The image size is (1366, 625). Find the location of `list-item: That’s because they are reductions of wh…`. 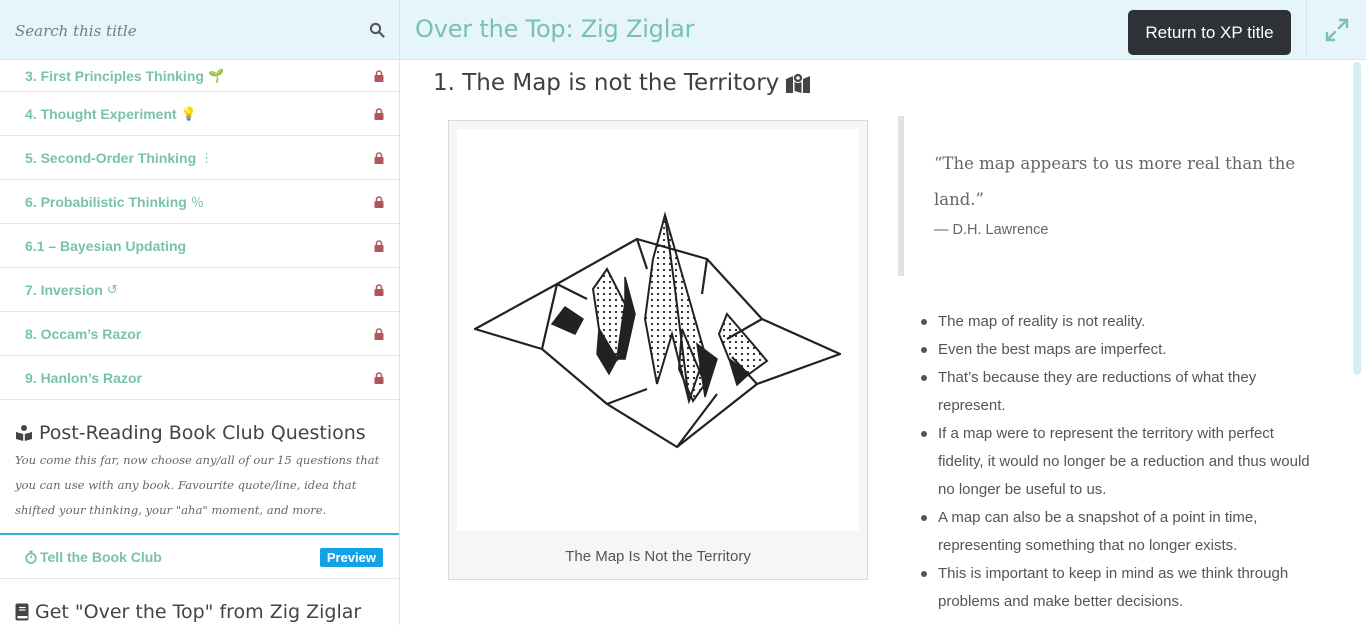

list-item: That’s because they are reductions of wh… is located at coordinates (1121, 392).